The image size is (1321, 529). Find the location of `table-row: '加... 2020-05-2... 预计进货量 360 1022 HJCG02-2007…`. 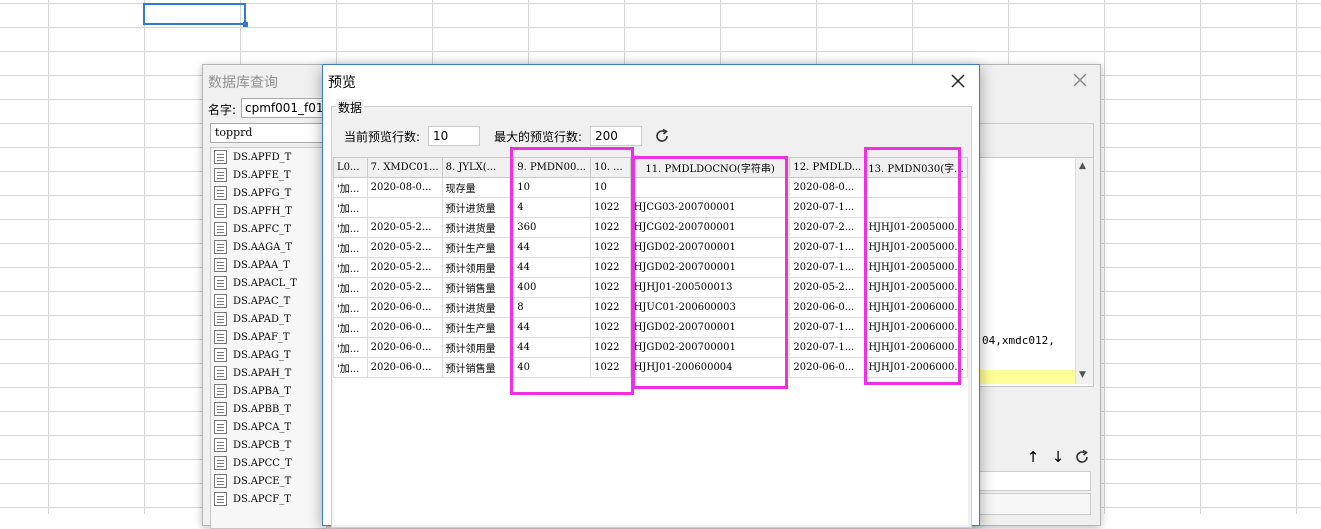

table-row: '加... 2020-05-2... 预计进货量 360 1022 HJCG02-2007… is located at coordinates (650, 227).